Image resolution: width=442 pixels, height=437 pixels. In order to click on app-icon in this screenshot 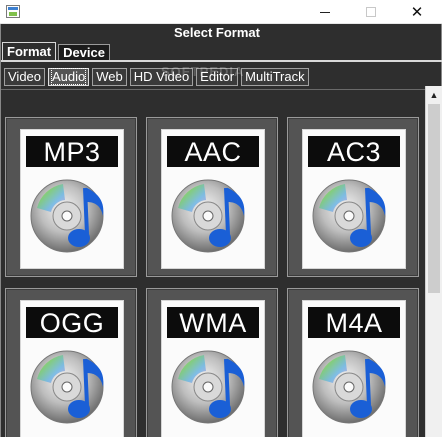, I will do `click(13, 11)`.